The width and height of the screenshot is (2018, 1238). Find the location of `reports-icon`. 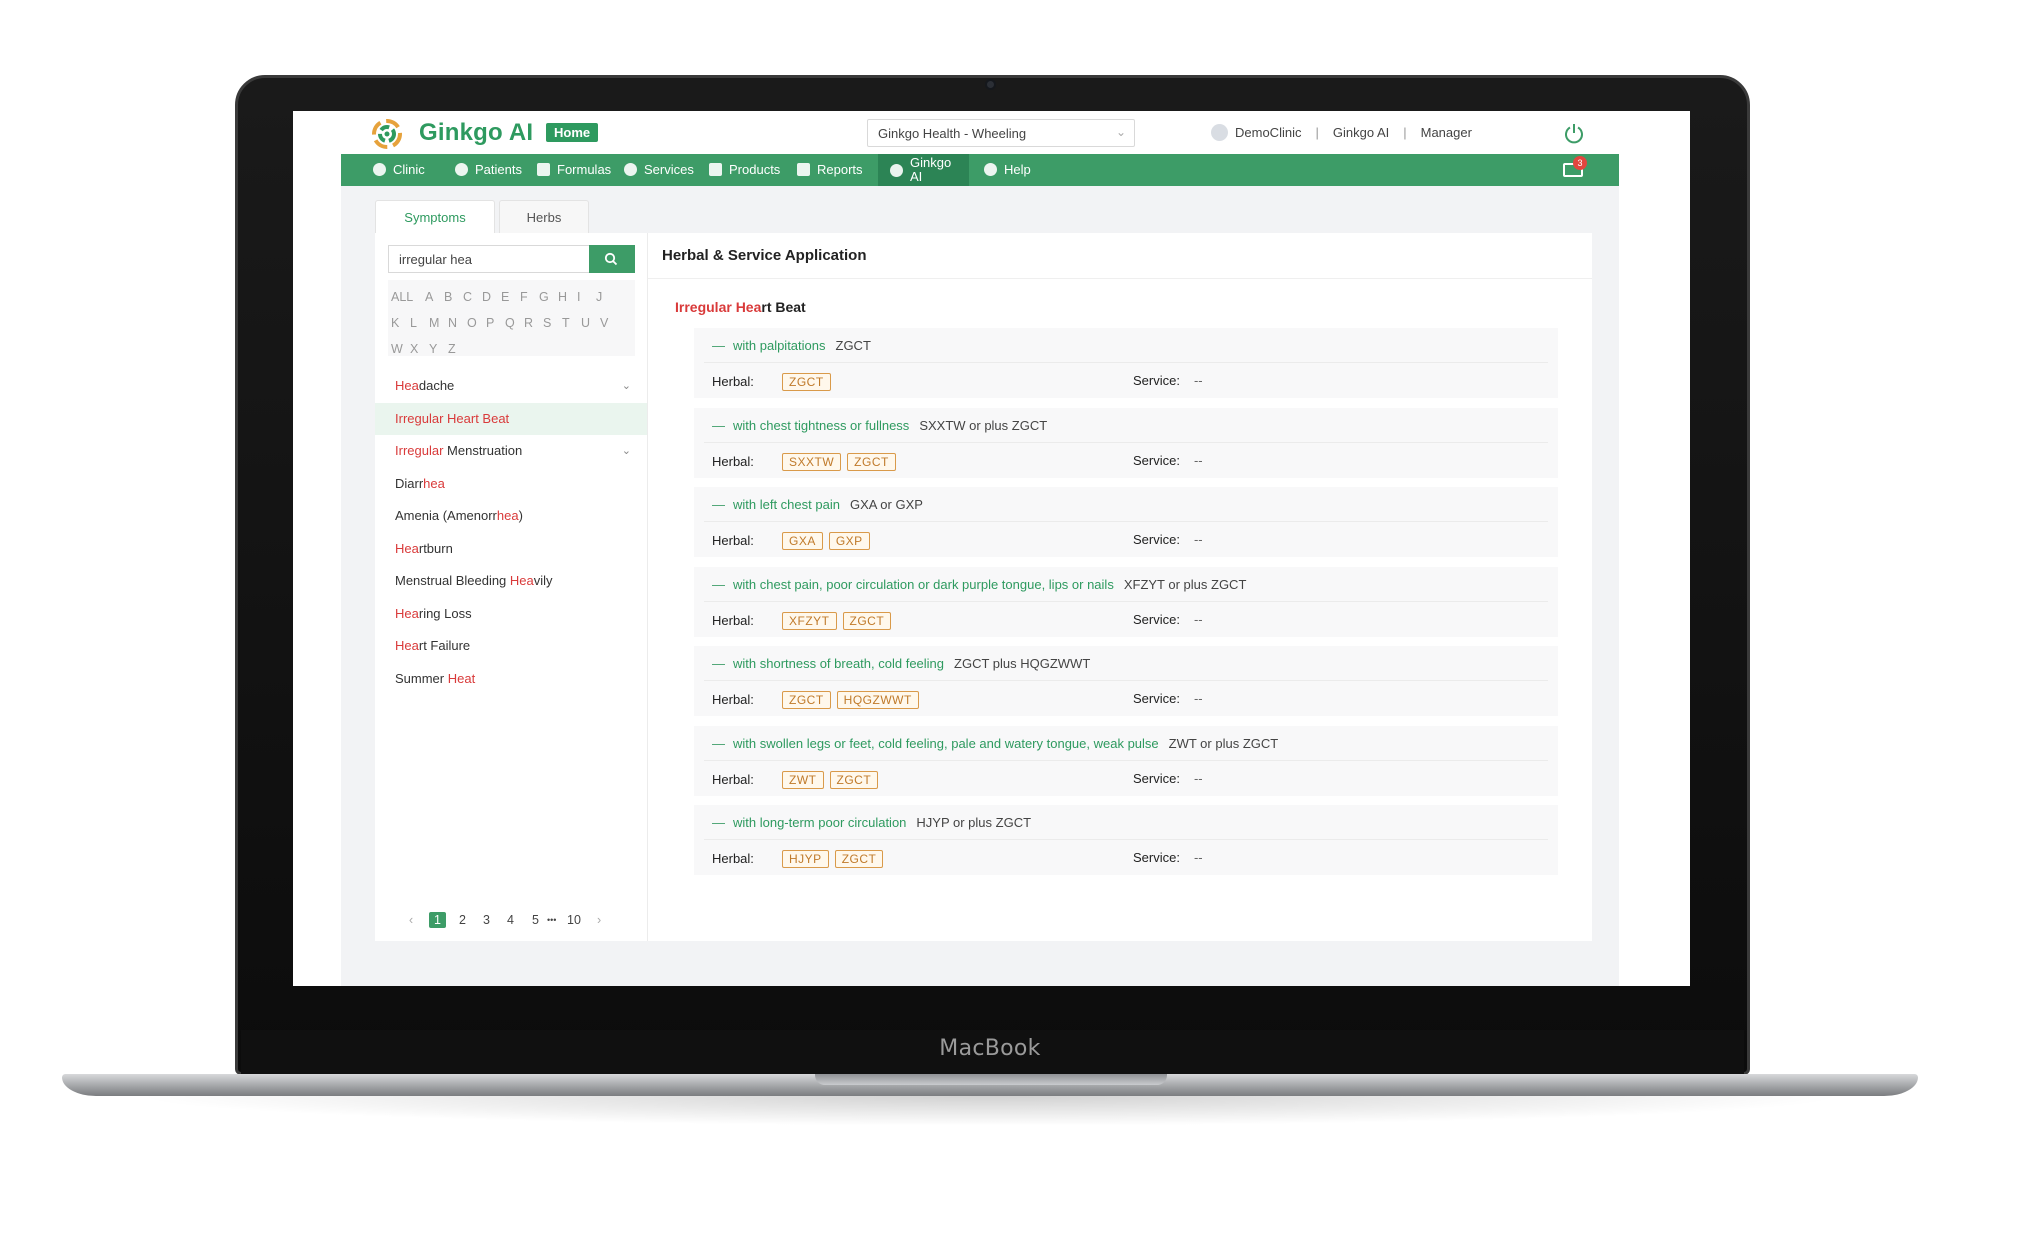

reports-icon is located at coordinates (803, 169).